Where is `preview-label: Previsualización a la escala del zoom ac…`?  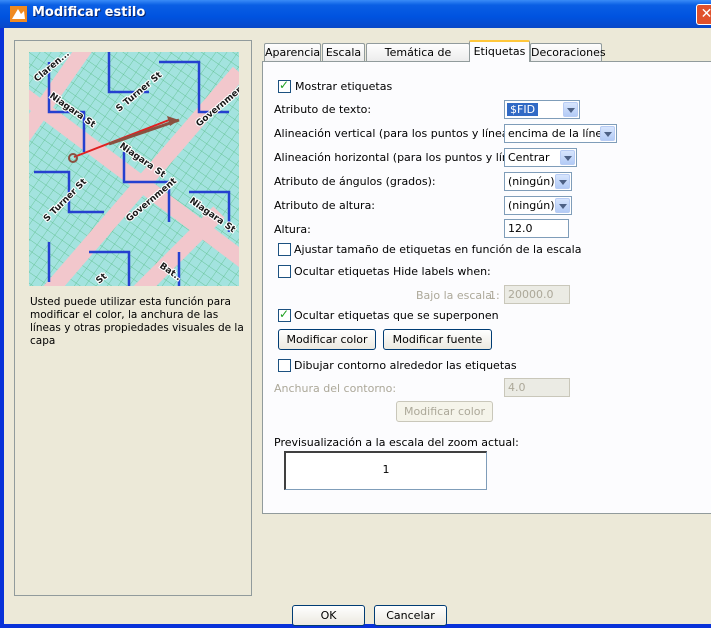
preview-label: Previsualización a la escala del zoom ac… is located at coordinates (396, 442).